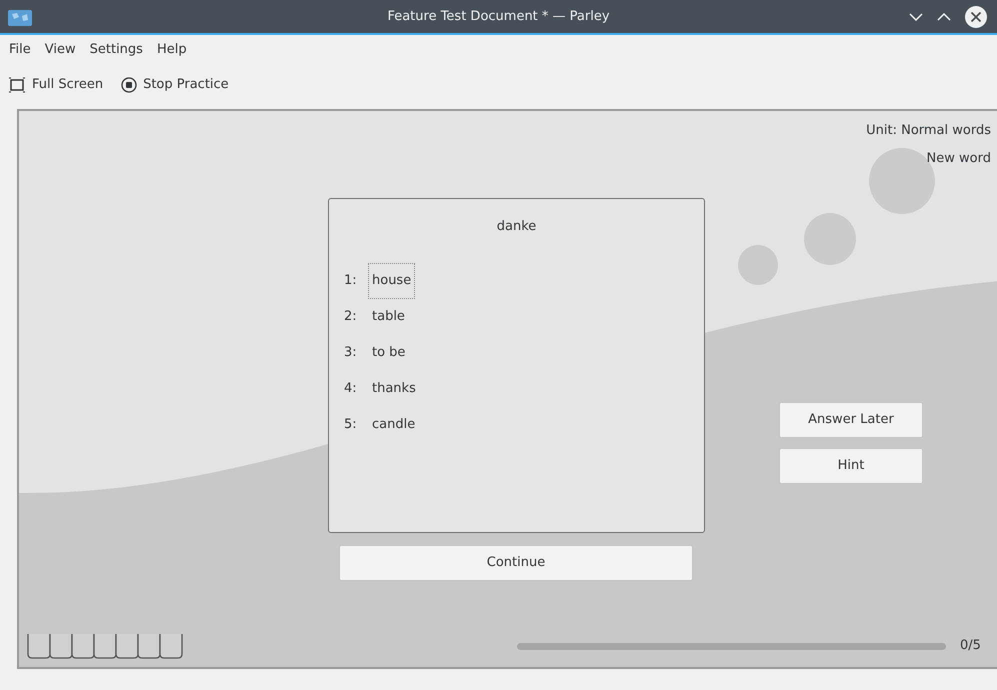 Image resolution: width=997 pixels, height=690 pixels. Describe the element at coordinates (394, 389) in the screenshot. I see `answer-choice: thanks` at that location.